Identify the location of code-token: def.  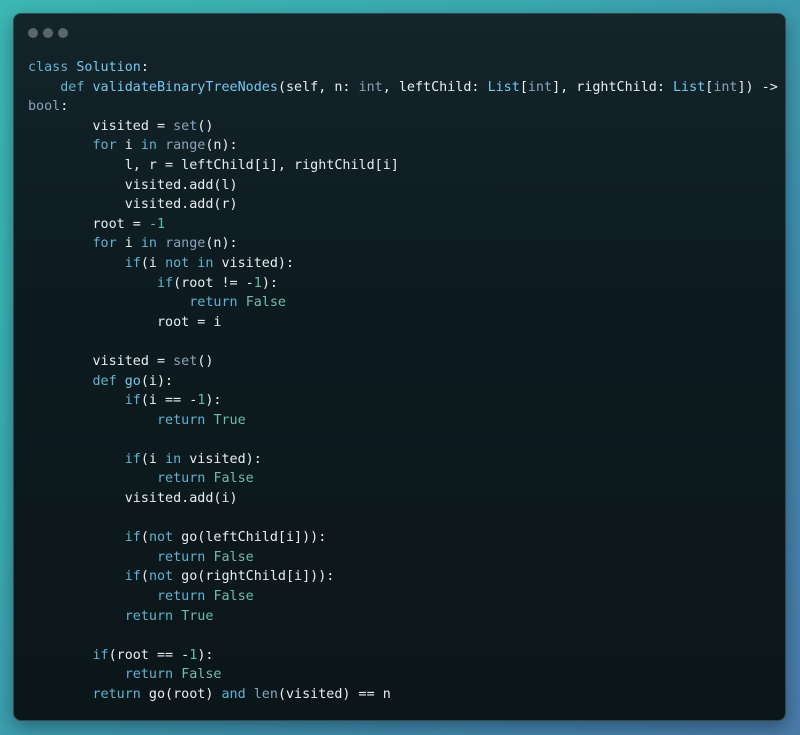
(72, 87).